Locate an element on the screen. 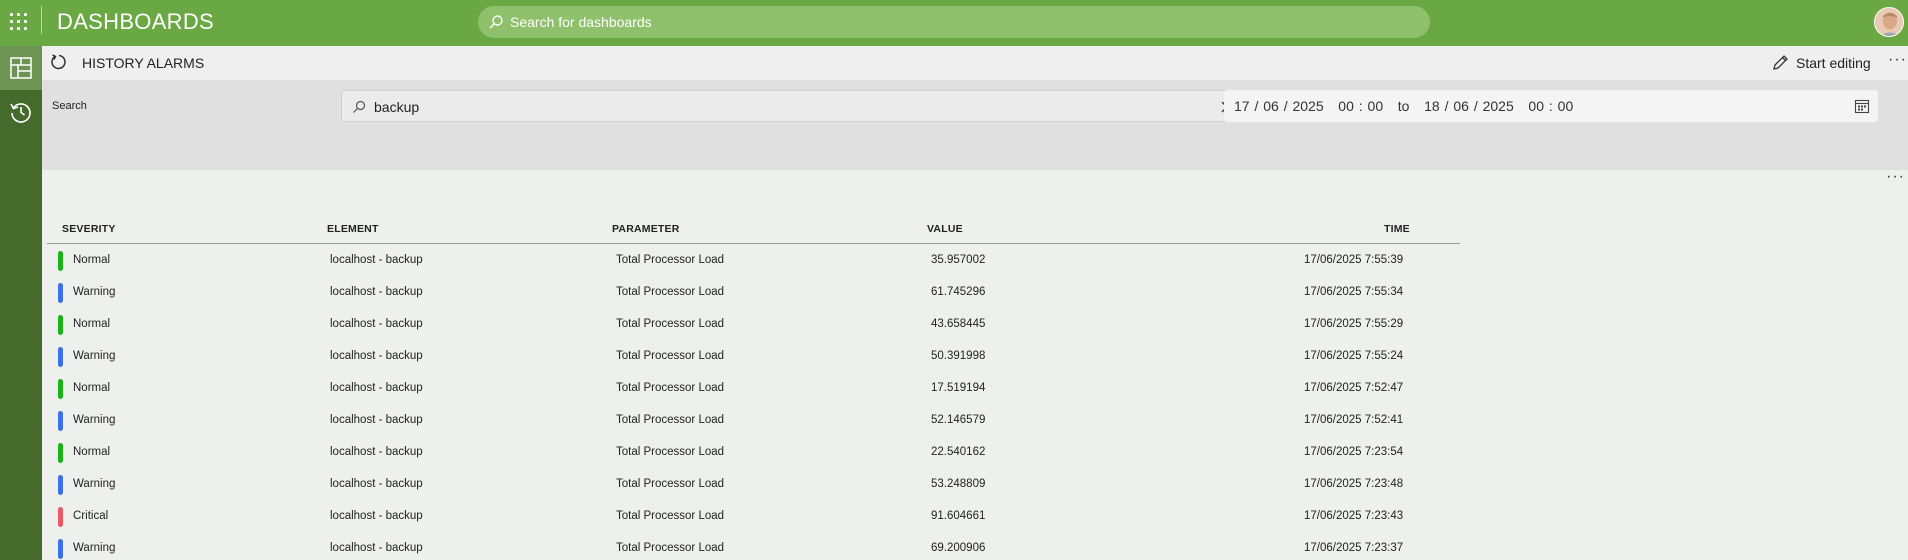 The height and width of the screenshot is (560, 1908). app-title: DASHBOARDS is located at coordinates (136, 21).